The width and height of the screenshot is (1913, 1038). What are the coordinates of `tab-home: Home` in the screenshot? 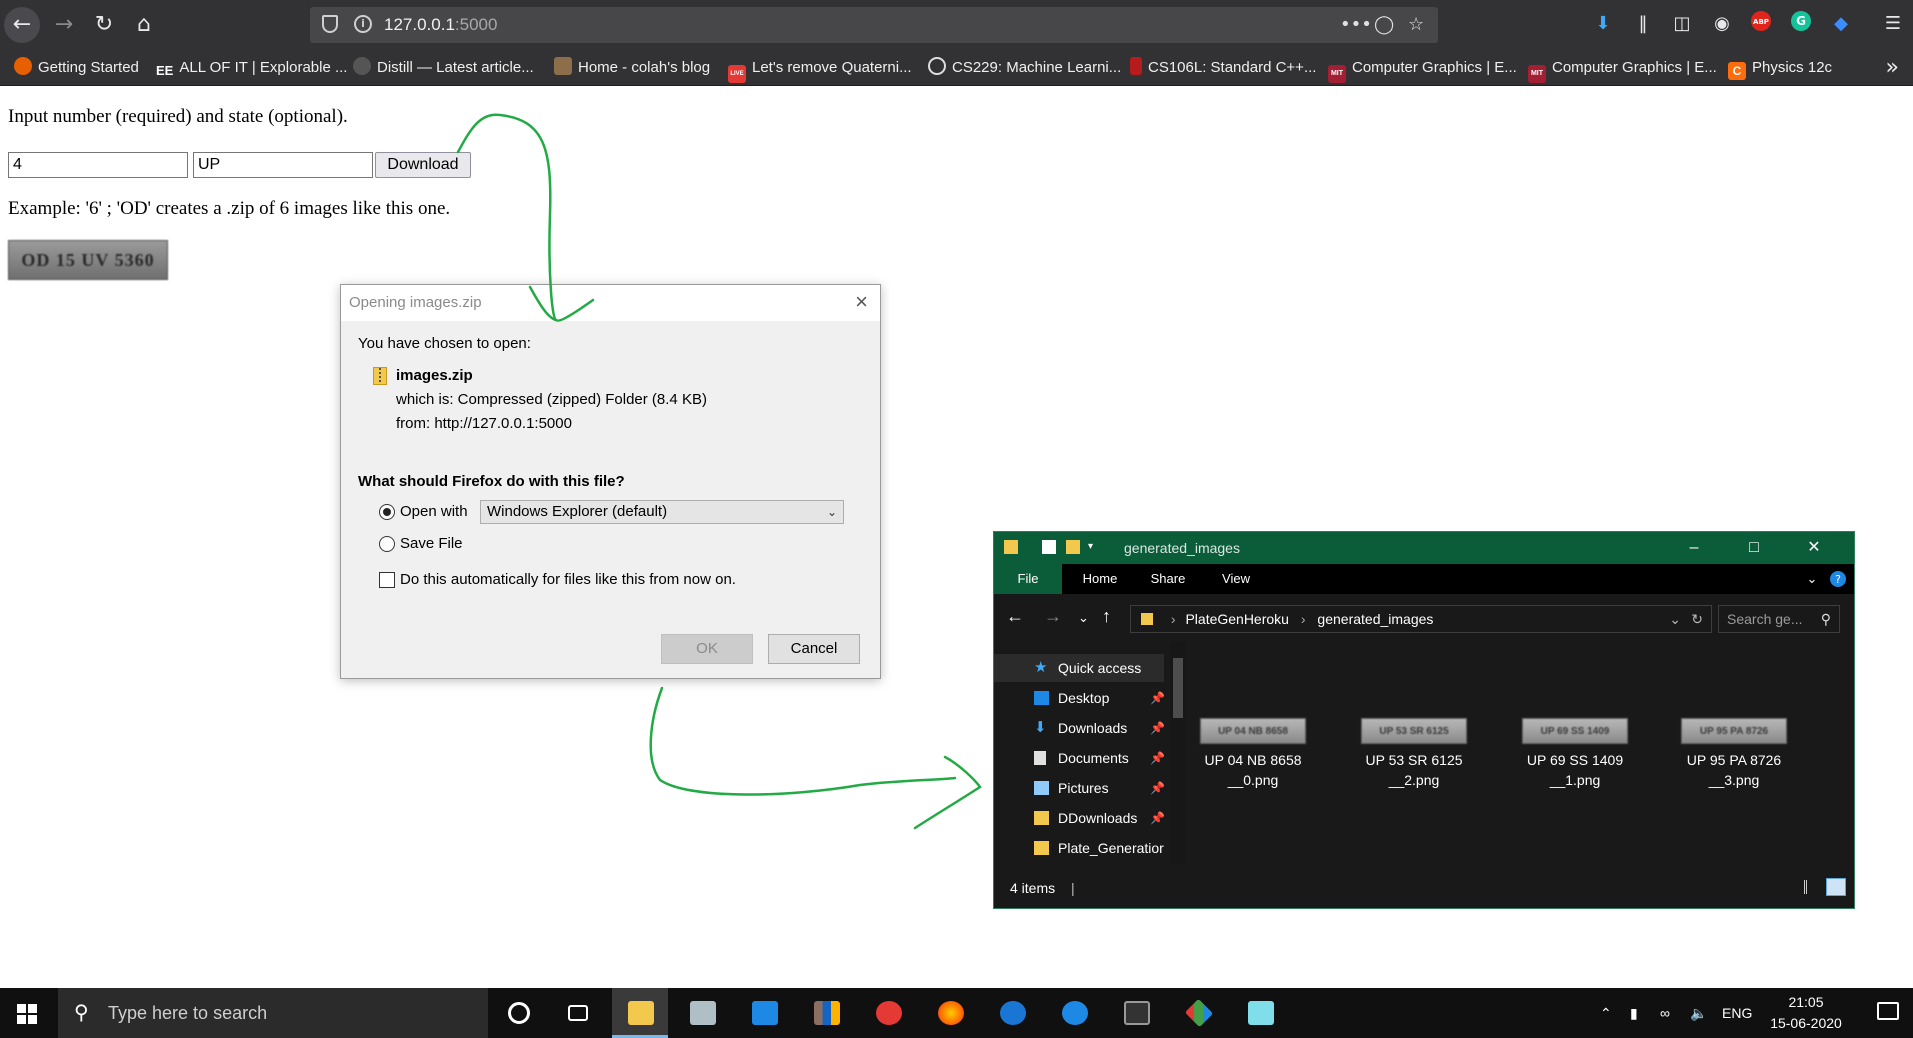 It's located at (1100, 579).